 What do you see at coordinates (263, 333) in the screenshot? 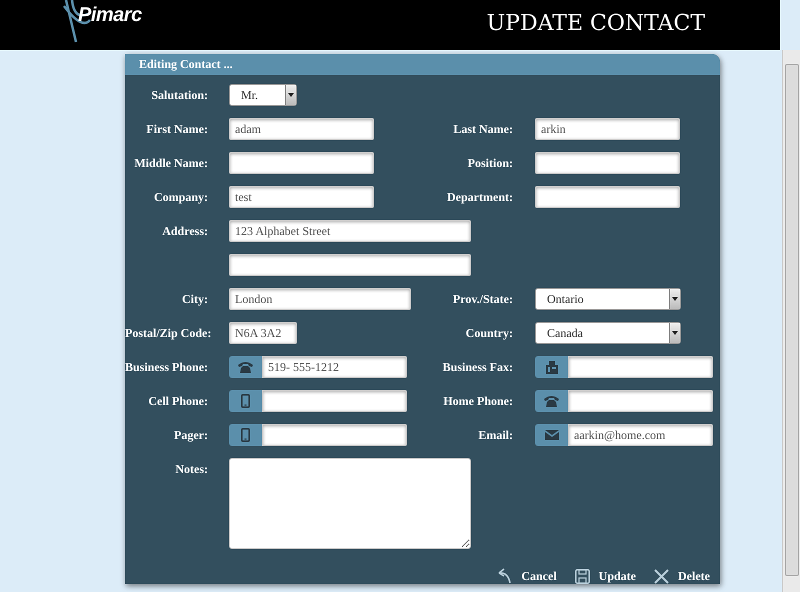
I see `input-field: N6A 3A2` at bounding box center [263, 333].